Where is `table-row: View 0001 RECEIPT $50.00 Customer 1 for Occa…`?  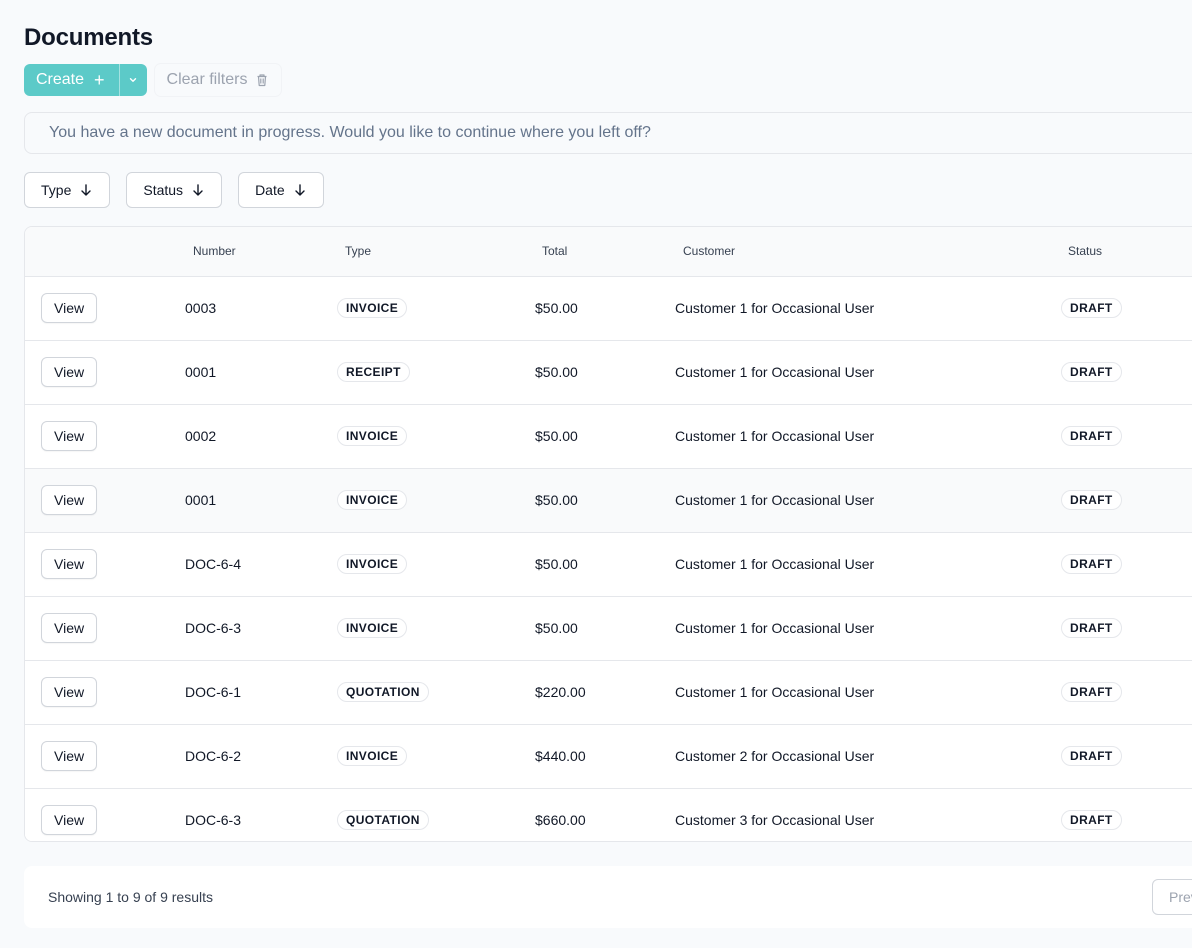 table-row: View 0001 RECEIPT $50.00 Customer 1 for Occa… is located at coordinates (608, 373).